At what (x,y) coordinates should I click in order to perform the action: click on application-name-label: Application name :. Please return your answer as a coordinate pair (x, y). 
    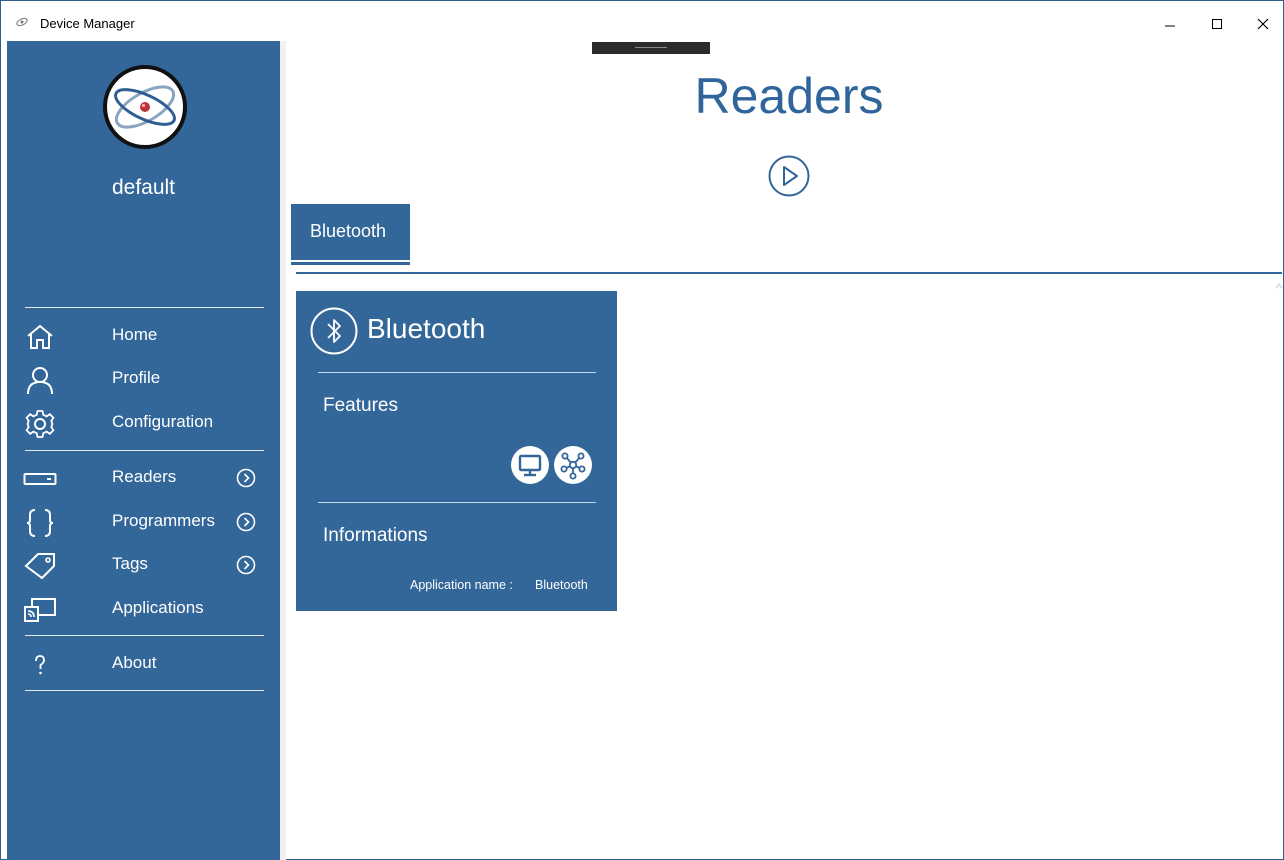
    Looking at the image, I should click on (461, 585).